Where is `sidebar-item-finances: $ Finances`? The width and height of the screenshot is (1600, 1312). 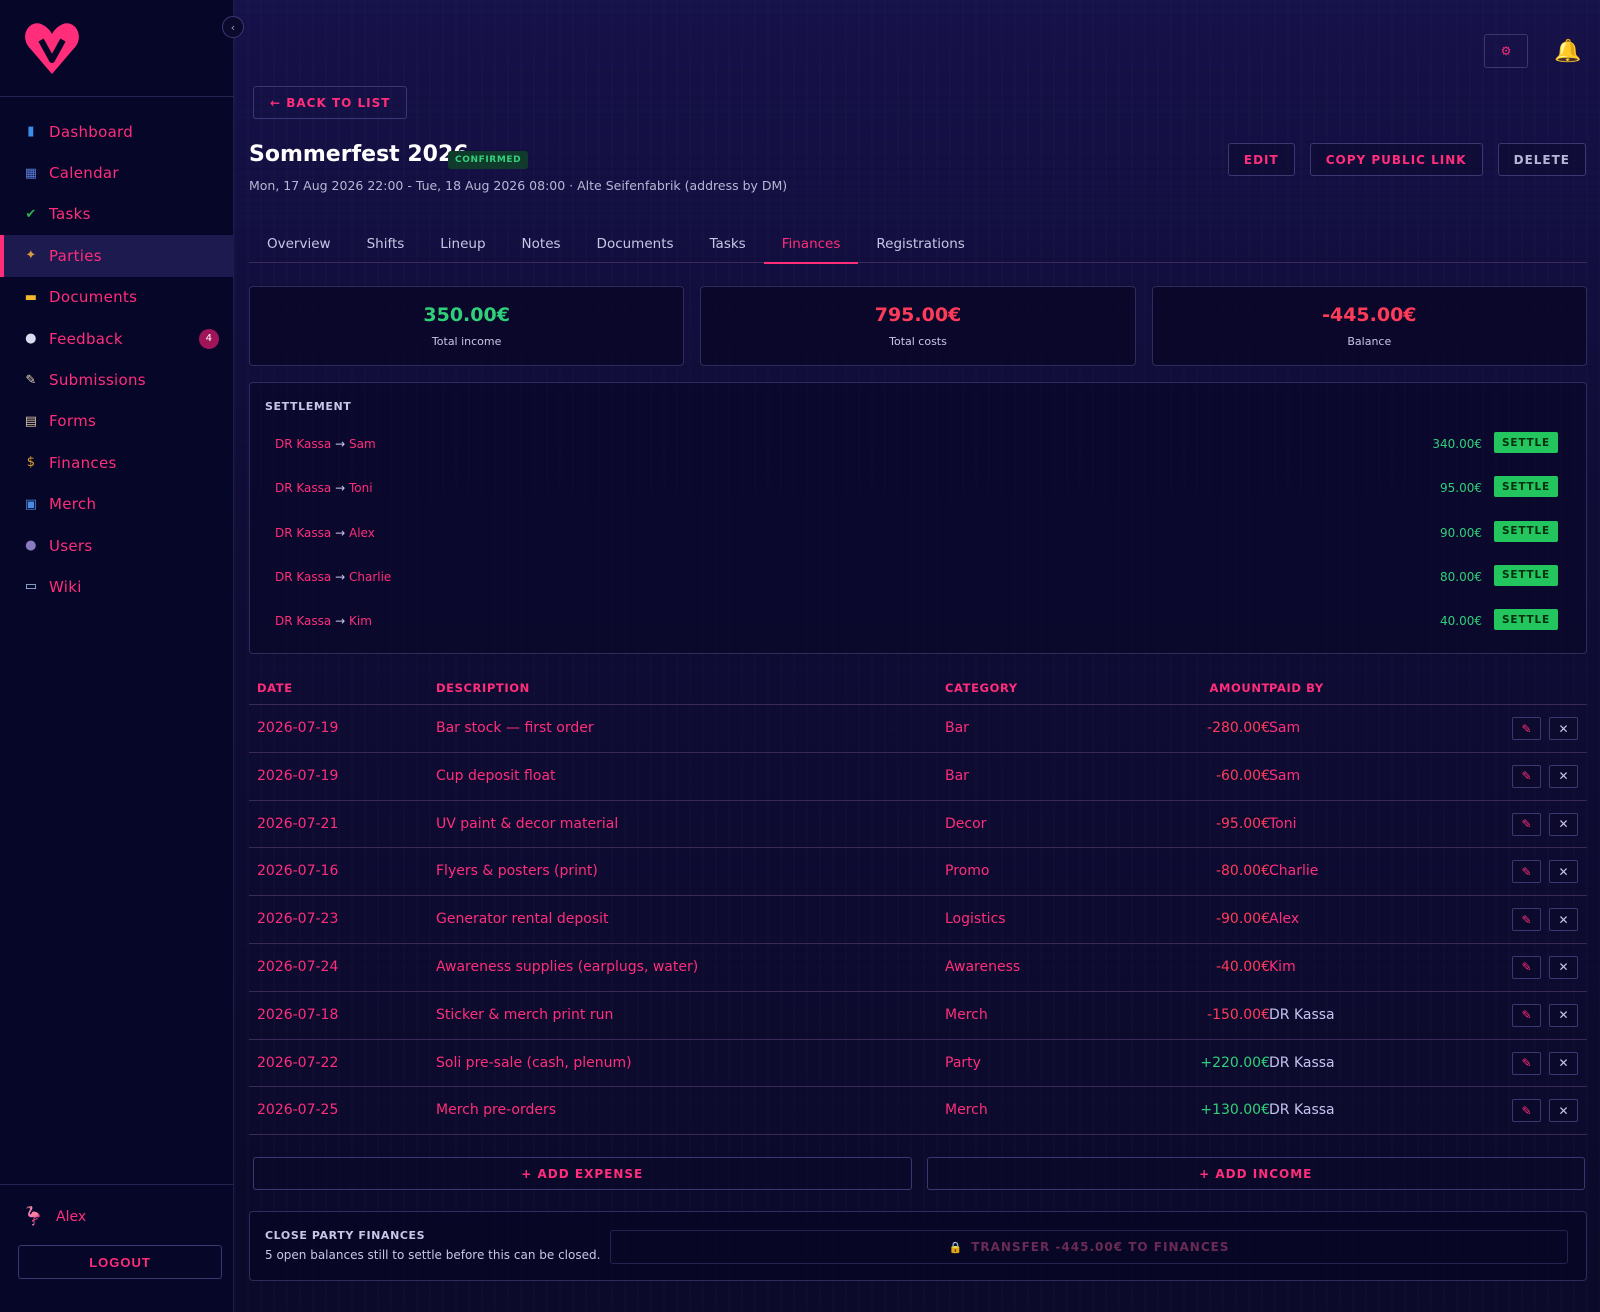 sidebar-item-finances: $ Finances is located at coordinates (117, 462).